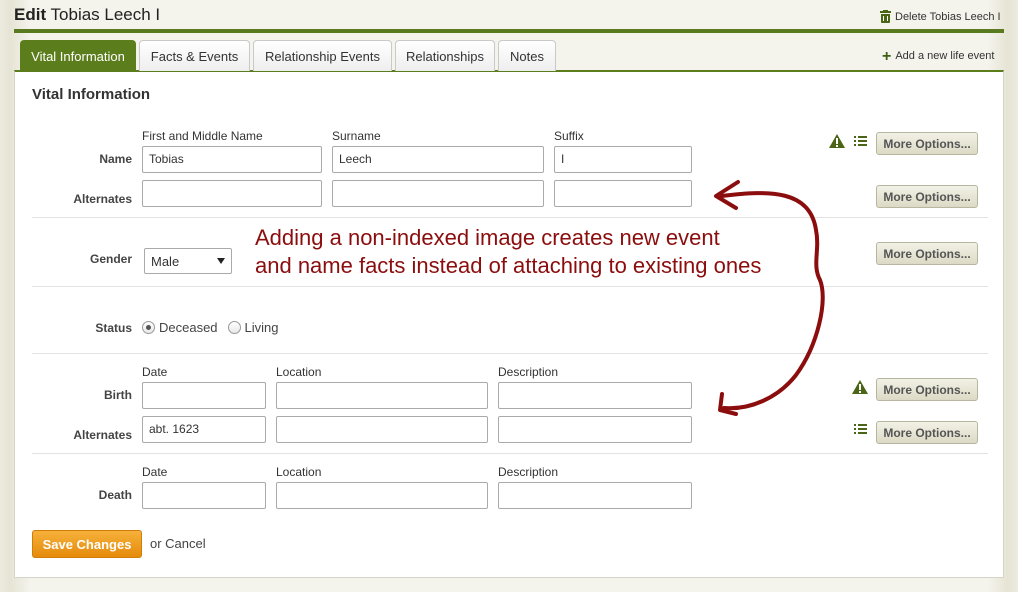 This screenshot has width=1018, height=592. What do you see at coordinates (178, 543) in the screenshot?
I see `cancel-link: or Cancel` at bounding box center [178, 543].